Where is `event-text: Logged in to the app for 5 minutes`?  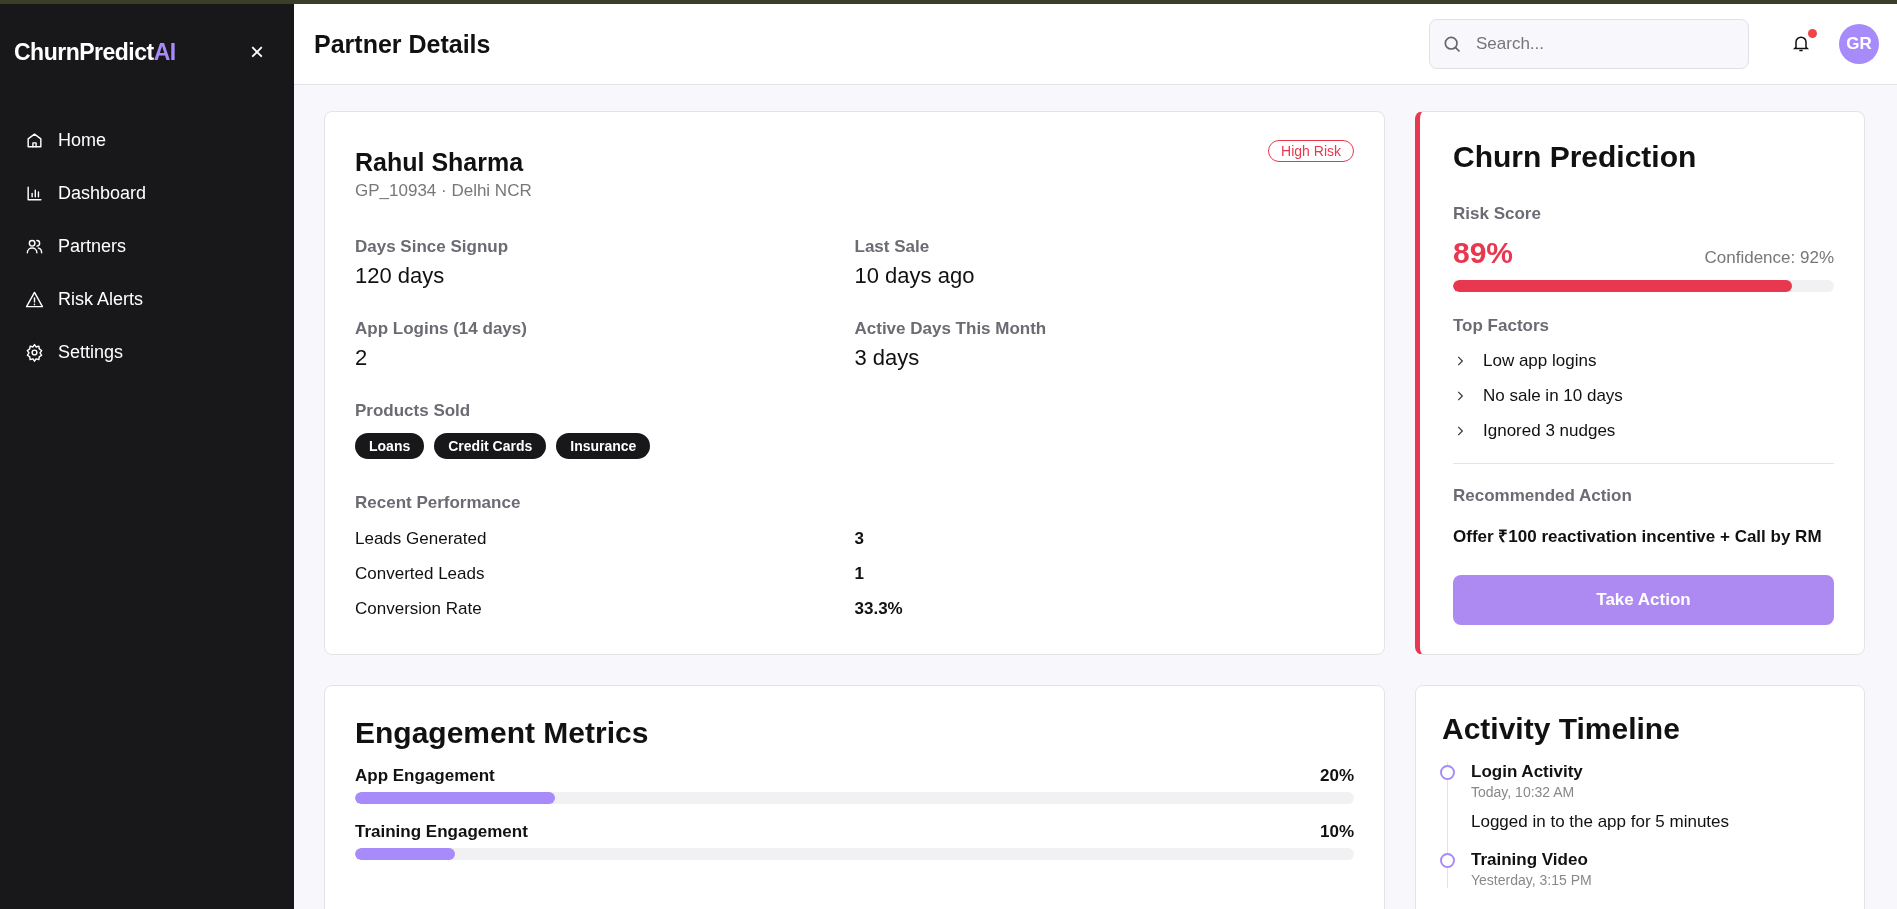 event-text: Logged in to the app for 5 minutes is located at coordinates (1600, 822).